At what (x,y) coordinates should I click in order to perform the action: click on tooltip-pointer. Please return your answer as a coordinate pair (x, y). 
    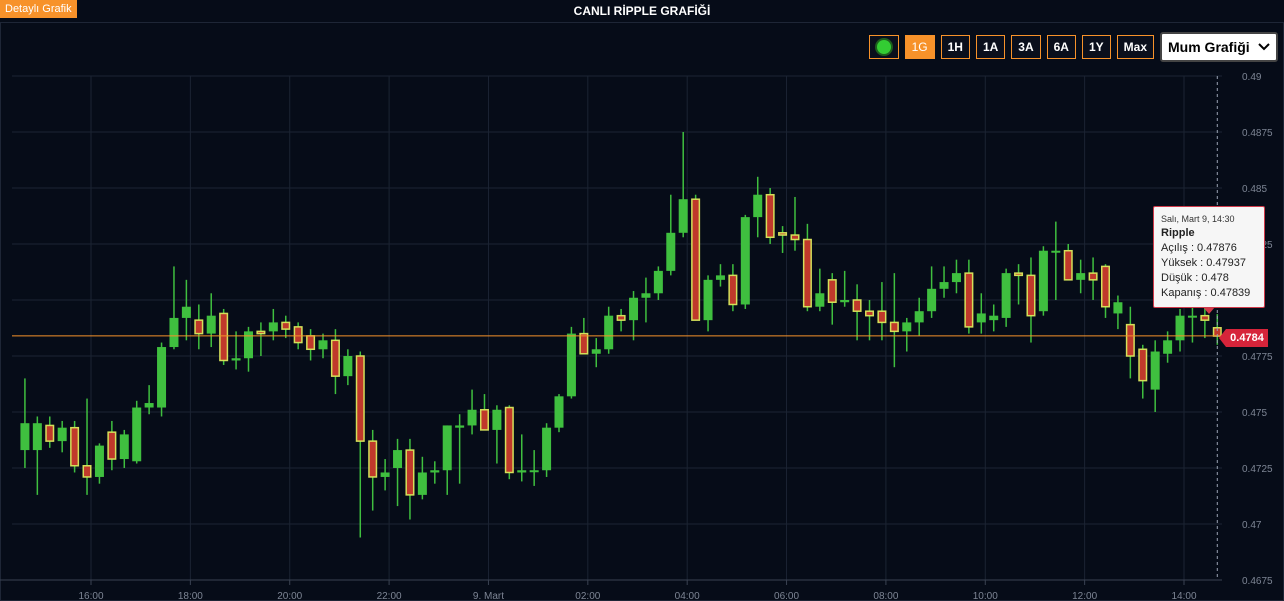
    Looking at the image, I should click on (1209, 310).